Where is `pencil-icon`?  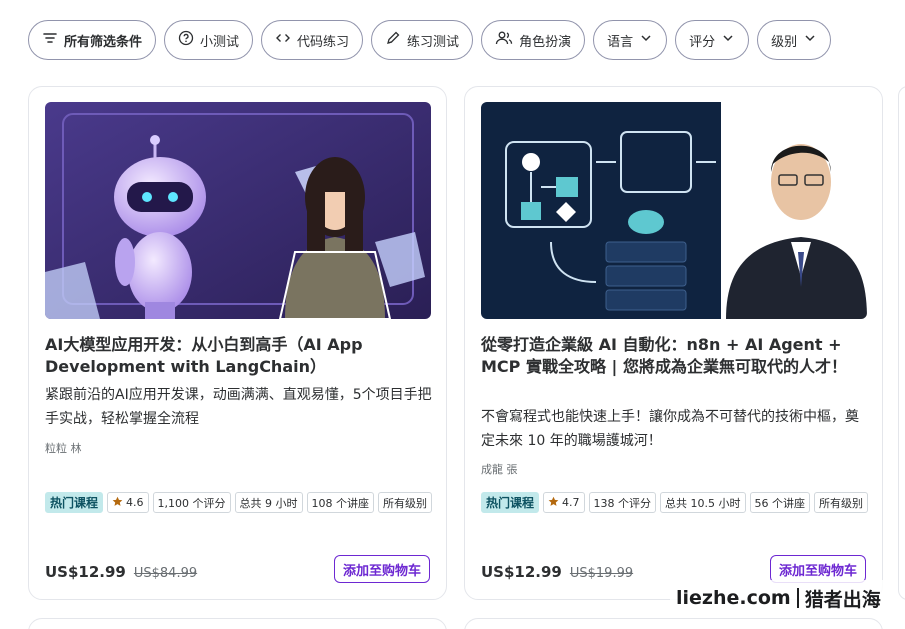 pencil-icon is located at coordinates (393, 40).